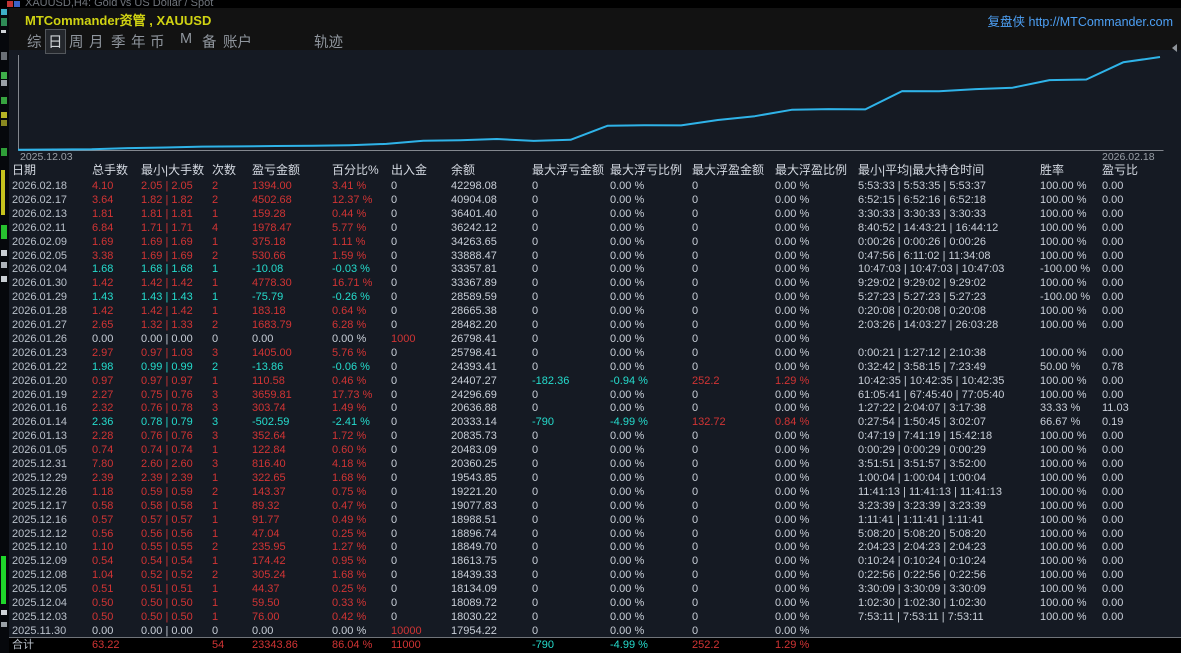 This screenshot has height=653, width=1181. I want to click on table-cell: 24393.41, so click(474, 366).